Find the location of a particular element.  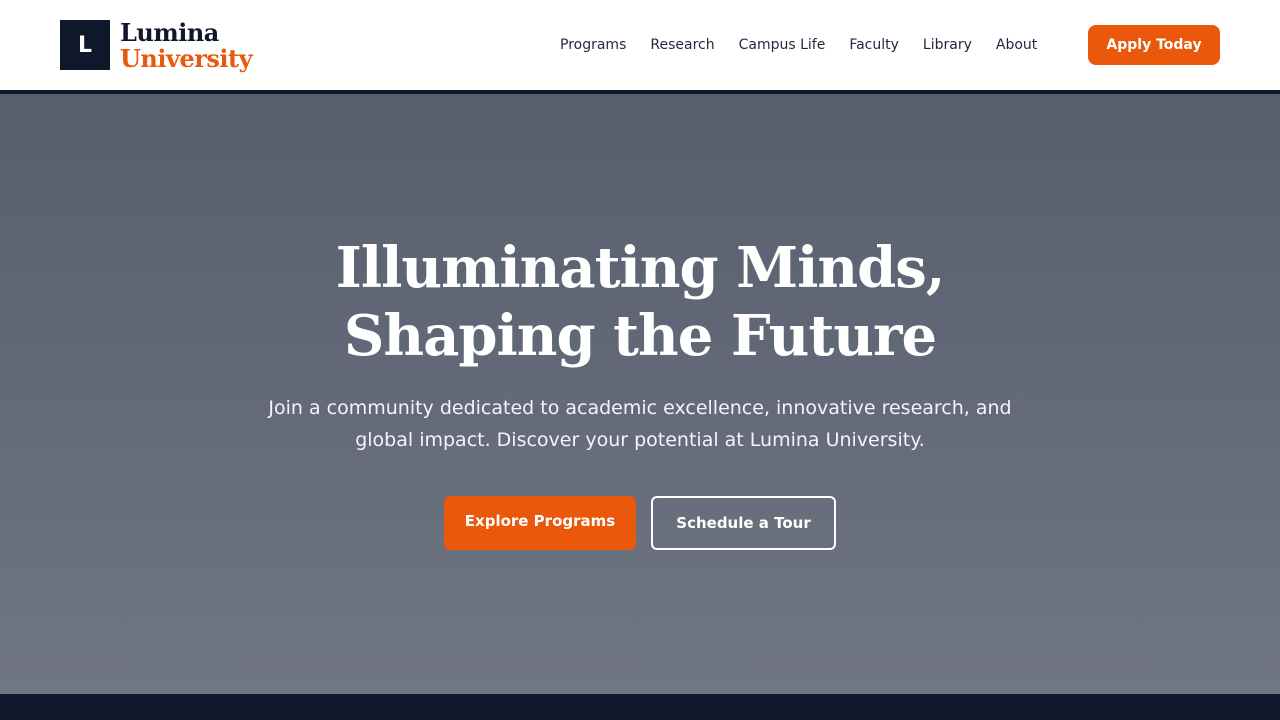

logo-wordmark: Lumina University is located at coordinates (186, 45).